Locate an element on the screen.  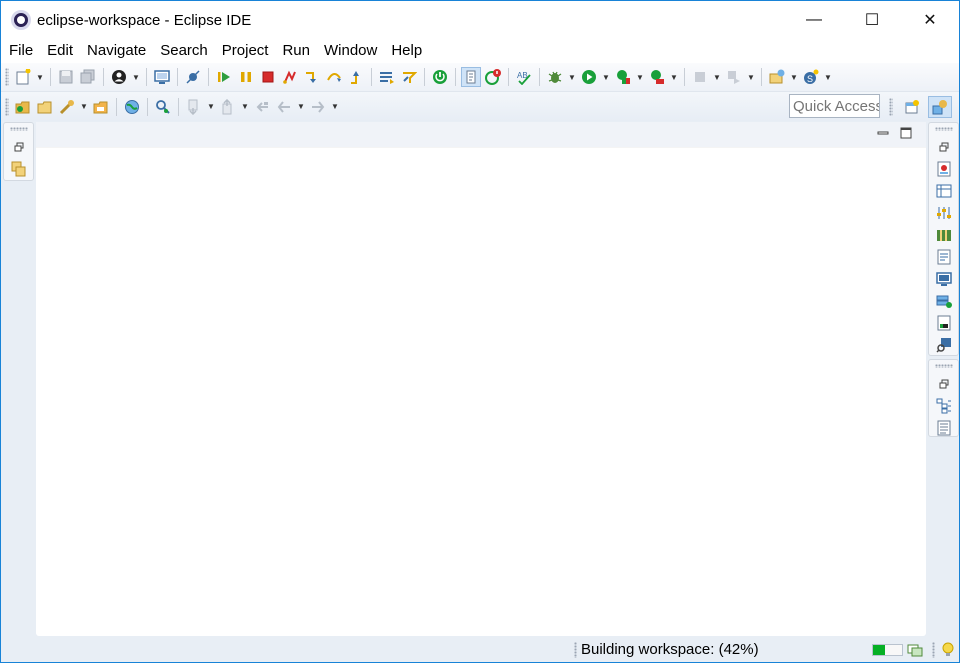
open-perspective-icon is located at coordinates (912, 107).